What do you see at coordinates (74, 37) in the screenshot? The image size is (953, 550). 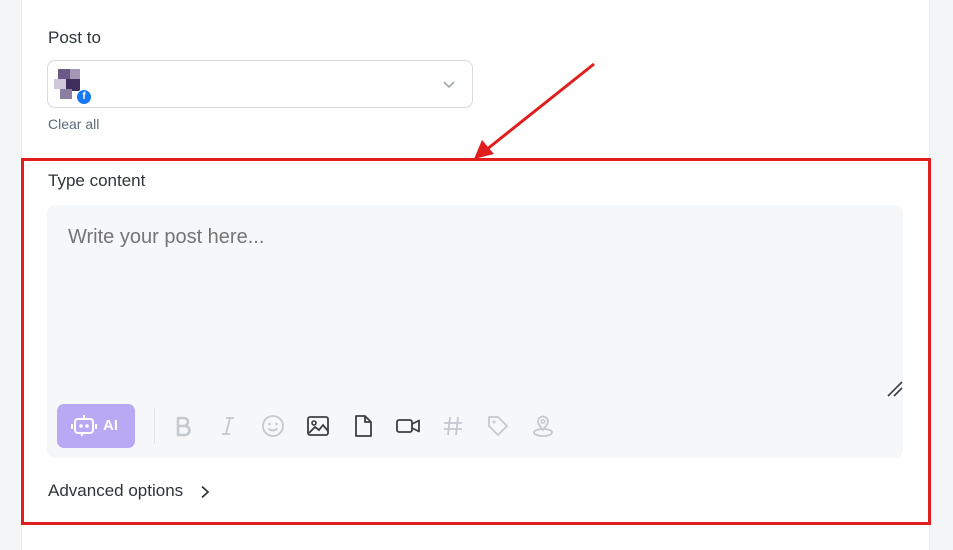 I see `post-to-label: Post to` at bounding box center [74, 37].